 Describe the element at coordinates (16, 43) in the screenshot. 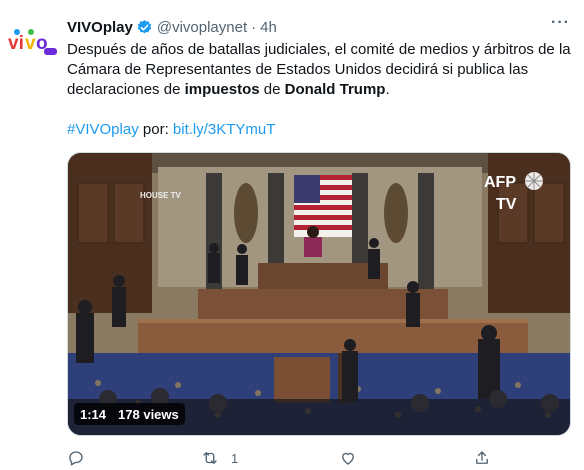

I see `svg-text: vi` at that location.